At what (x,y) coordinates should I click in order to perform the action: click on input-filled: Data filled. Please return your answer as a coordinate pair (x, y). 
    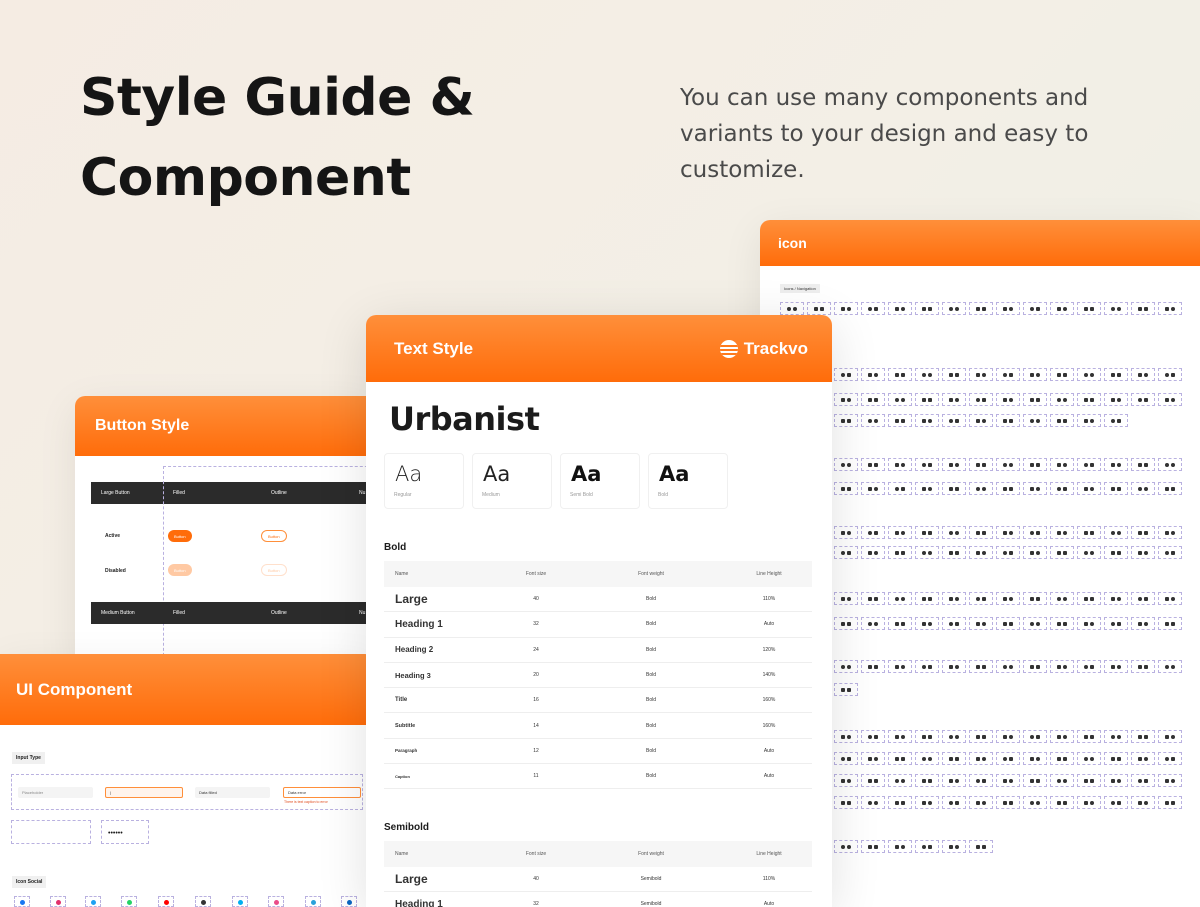
    Looking at the image, I should click on (232, 792).